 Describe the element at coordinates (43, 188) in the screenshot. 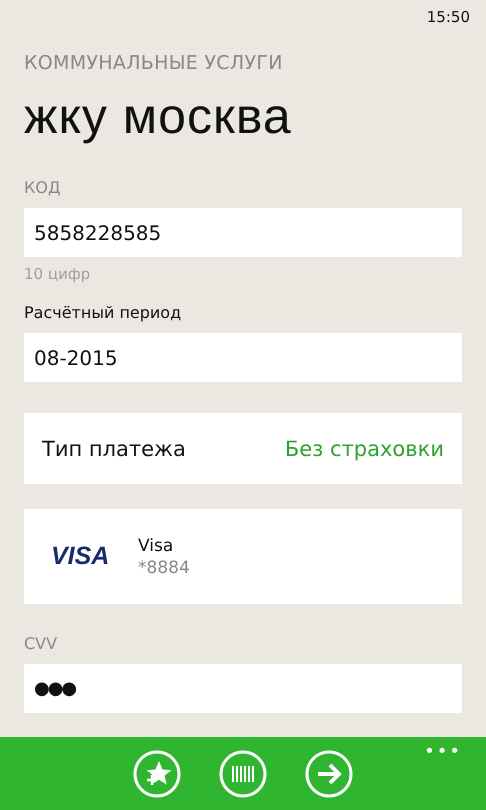

I see `field-label: КОД` at that location.